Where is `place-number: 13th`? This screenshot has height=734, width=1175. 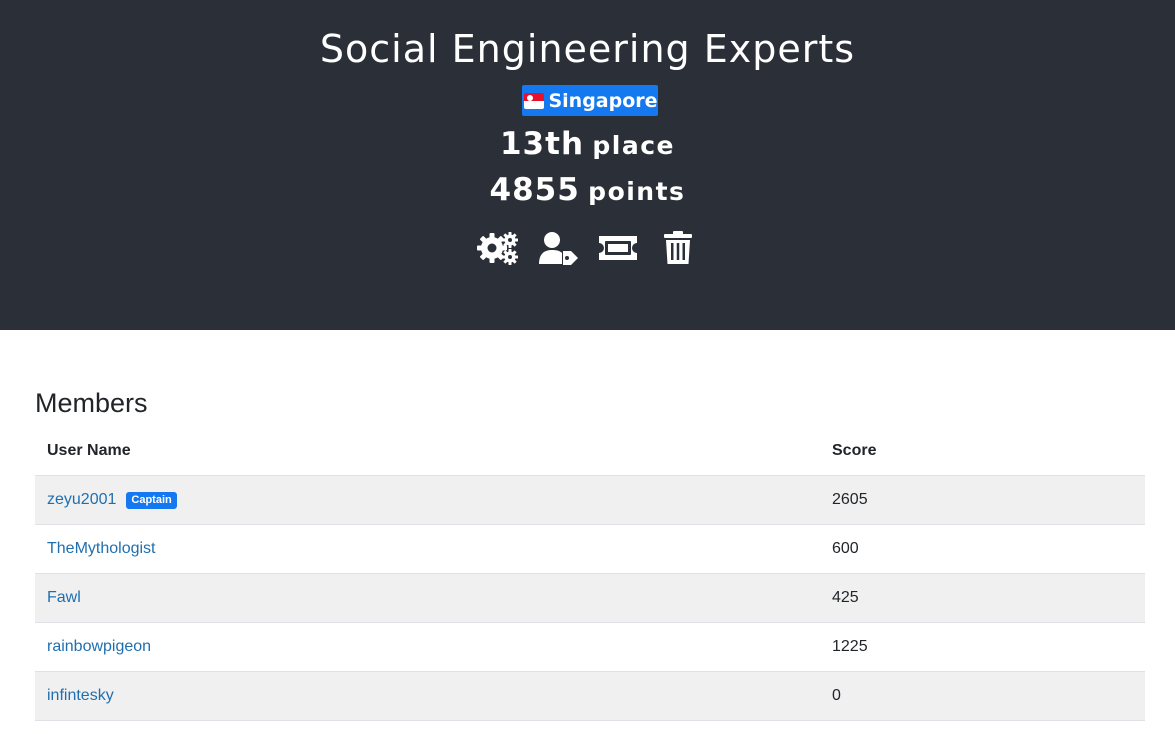
place-number: 13th is located at coordinates (542, 144).